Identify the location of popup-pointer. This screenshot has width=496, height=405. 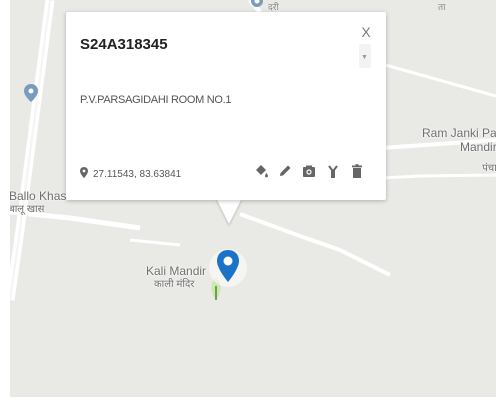
(229, 211).